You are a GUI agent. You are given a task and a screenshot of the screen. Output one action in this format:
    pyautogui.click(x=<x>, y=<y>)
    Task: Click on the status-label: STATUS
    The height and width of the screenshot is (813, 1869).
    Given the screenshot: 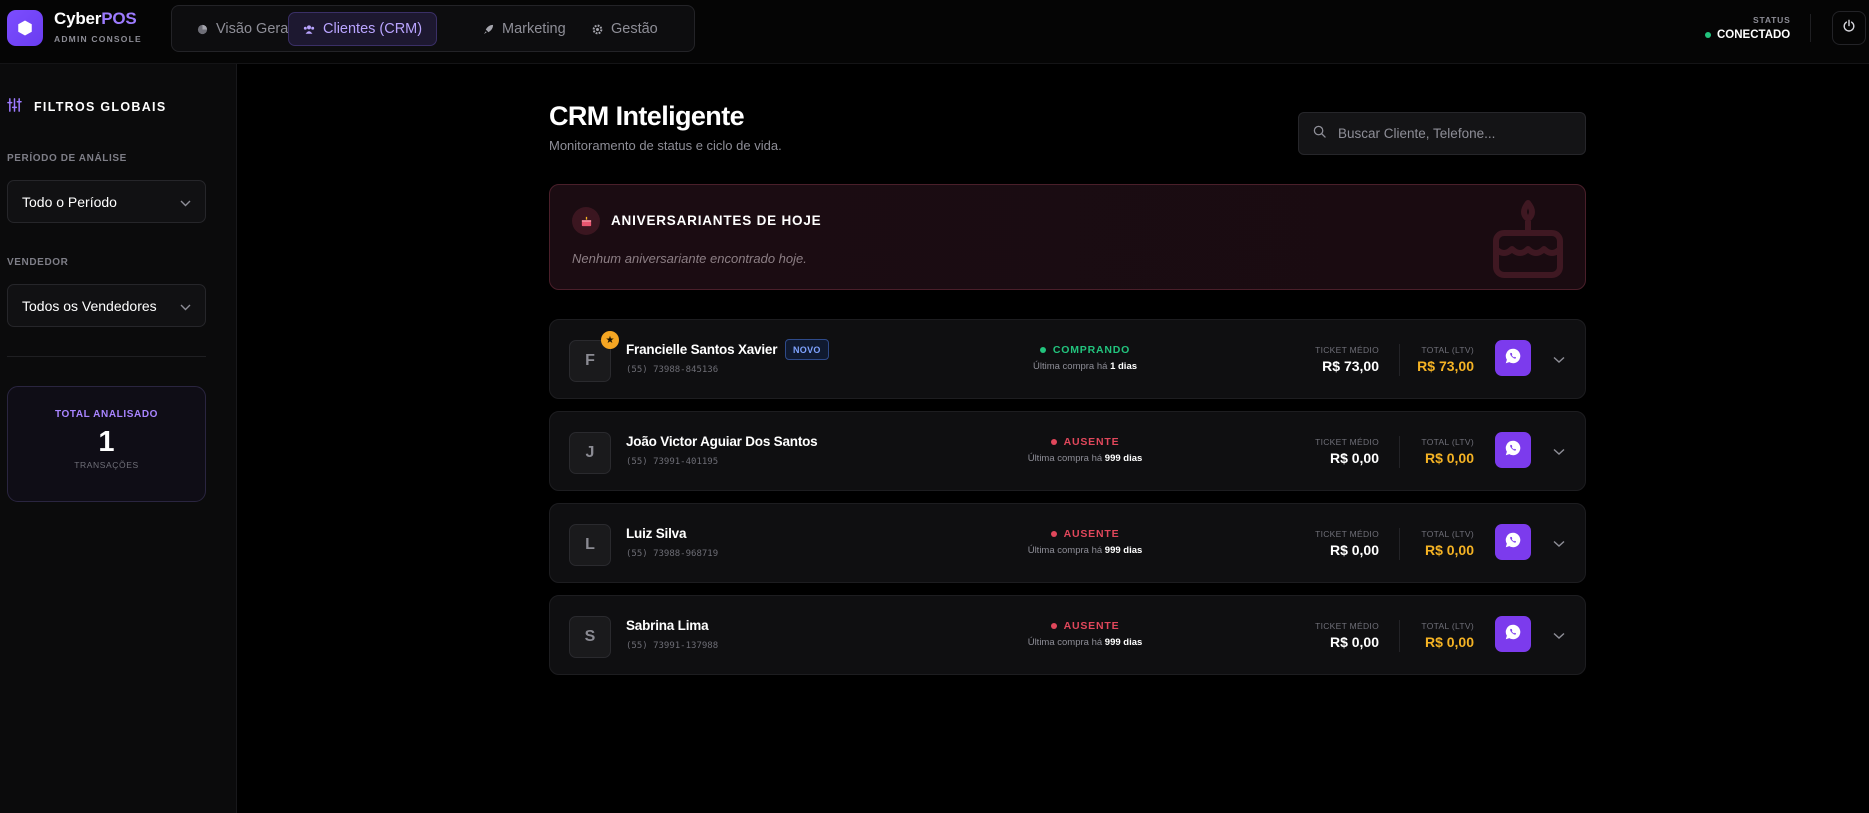 What is the action you would take?
    pyautogui.click(x=1772, y=20)
    